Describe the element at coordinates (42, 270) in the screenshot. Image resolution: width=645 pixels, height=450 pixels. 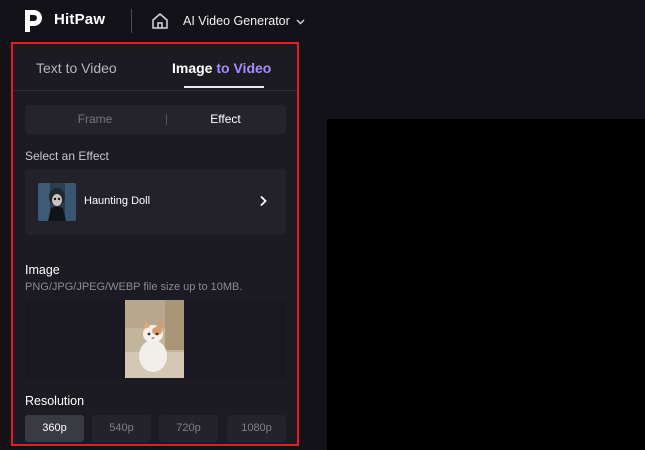
I see `image-section-title: Image` at that location.